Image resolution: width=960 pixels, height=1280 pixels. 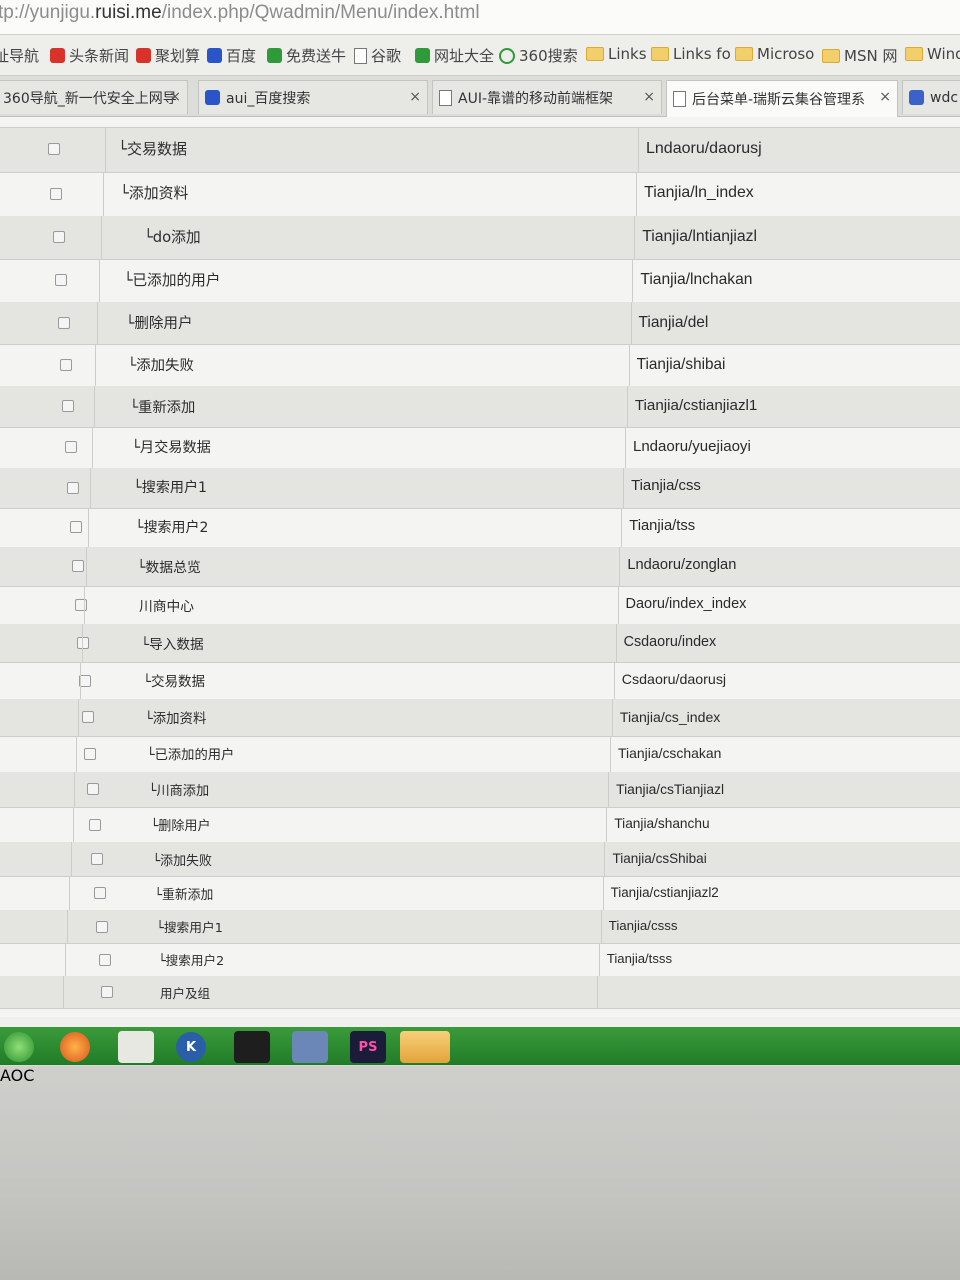 I want to click on table-row: └重新添加 Tianjia/cstianjiazl1, so click(x=480, y=406).